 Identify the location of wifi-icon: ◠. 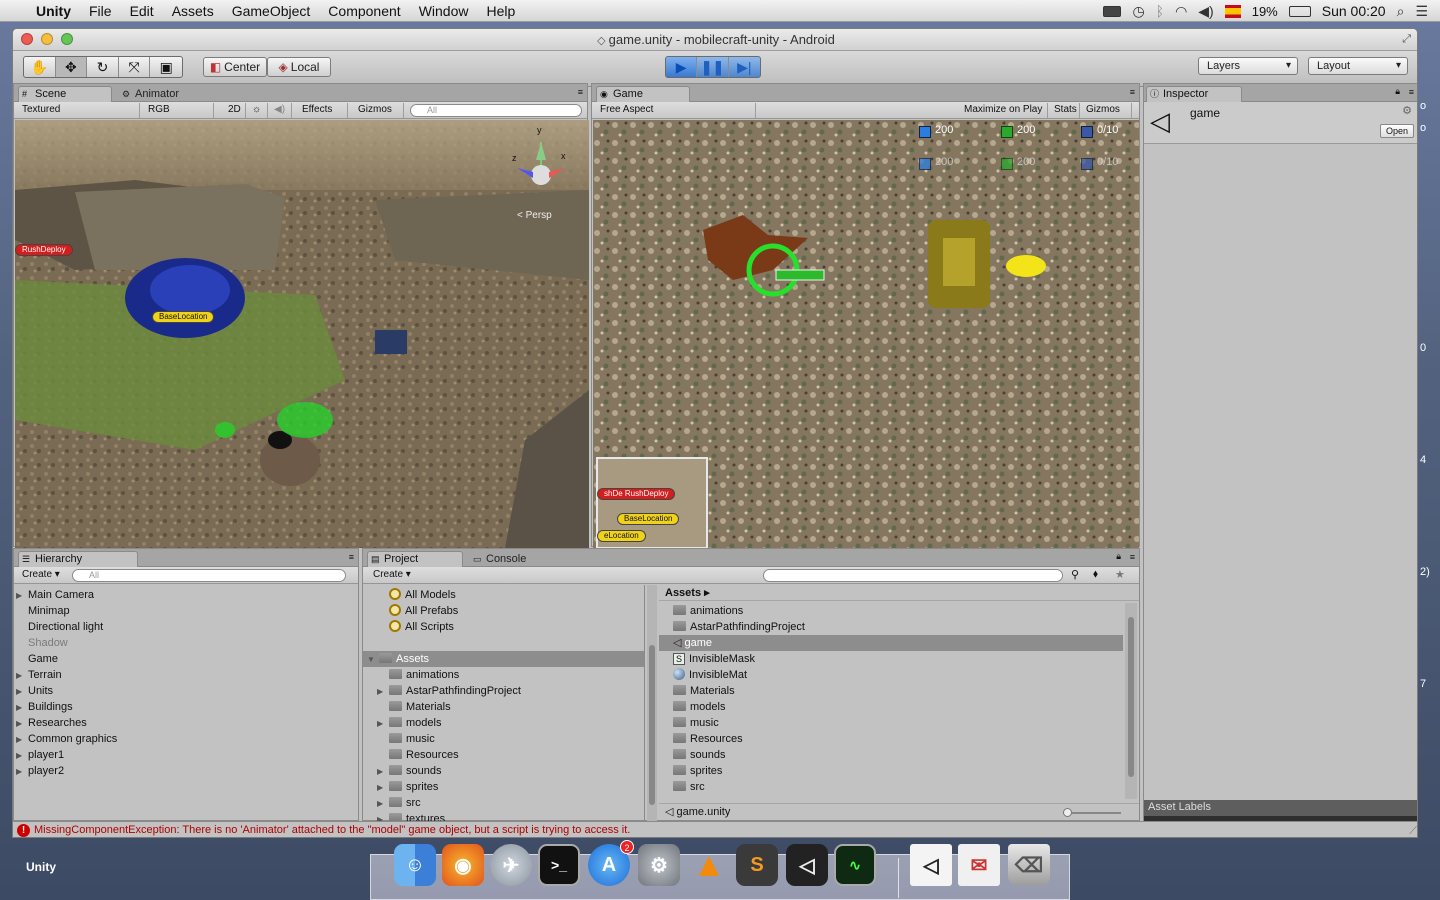
(1181, 11).